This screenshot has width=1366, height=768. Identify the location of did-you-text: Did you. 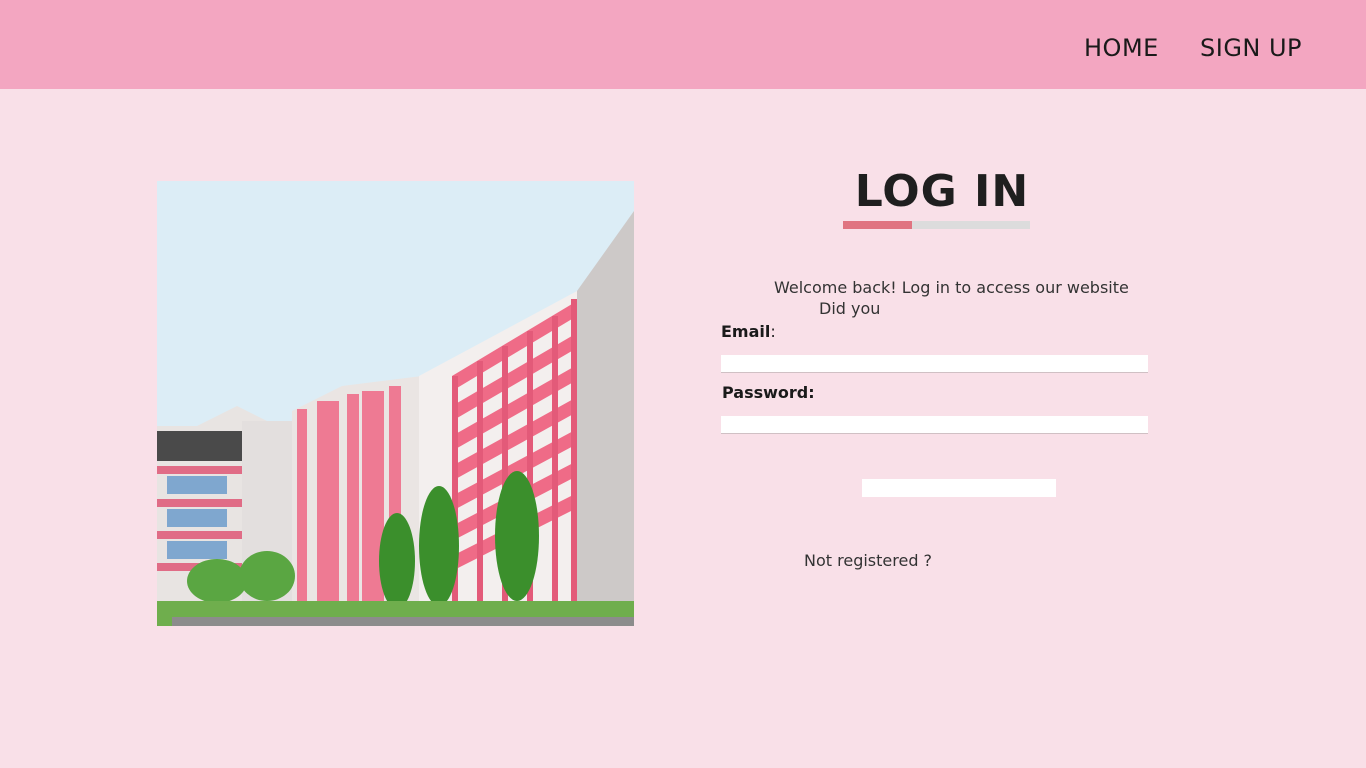
(850, 308).